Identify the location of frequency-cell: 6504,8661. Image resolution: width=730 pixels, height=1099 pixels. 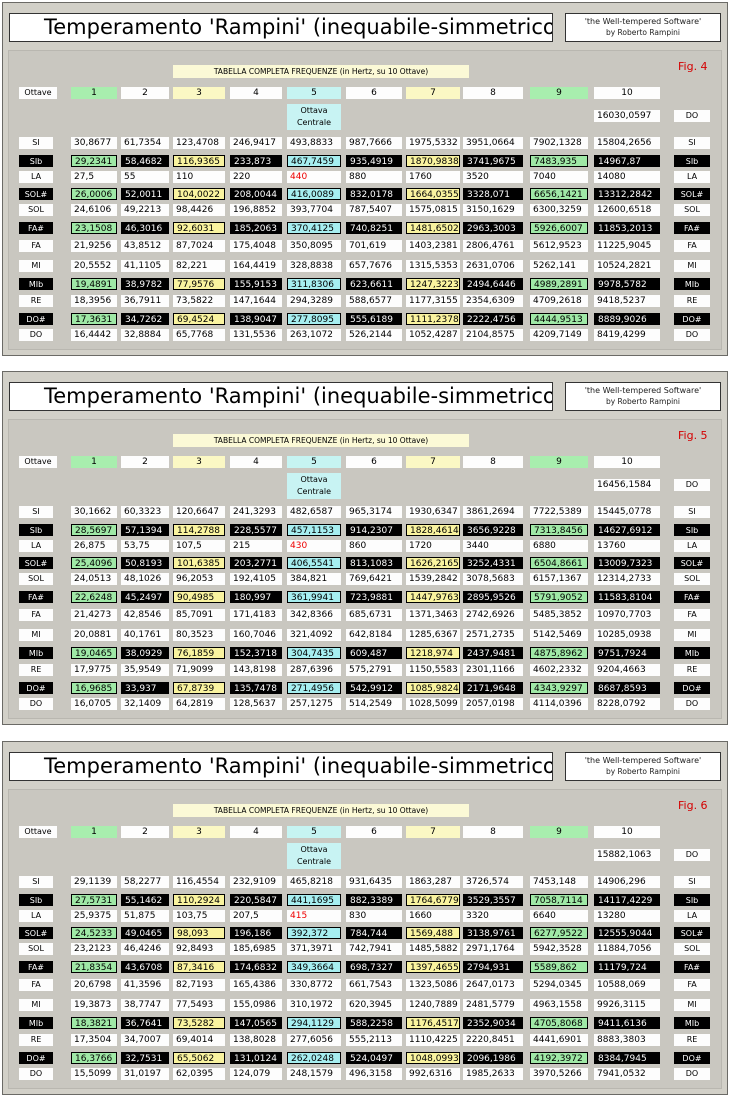
(559, 563).